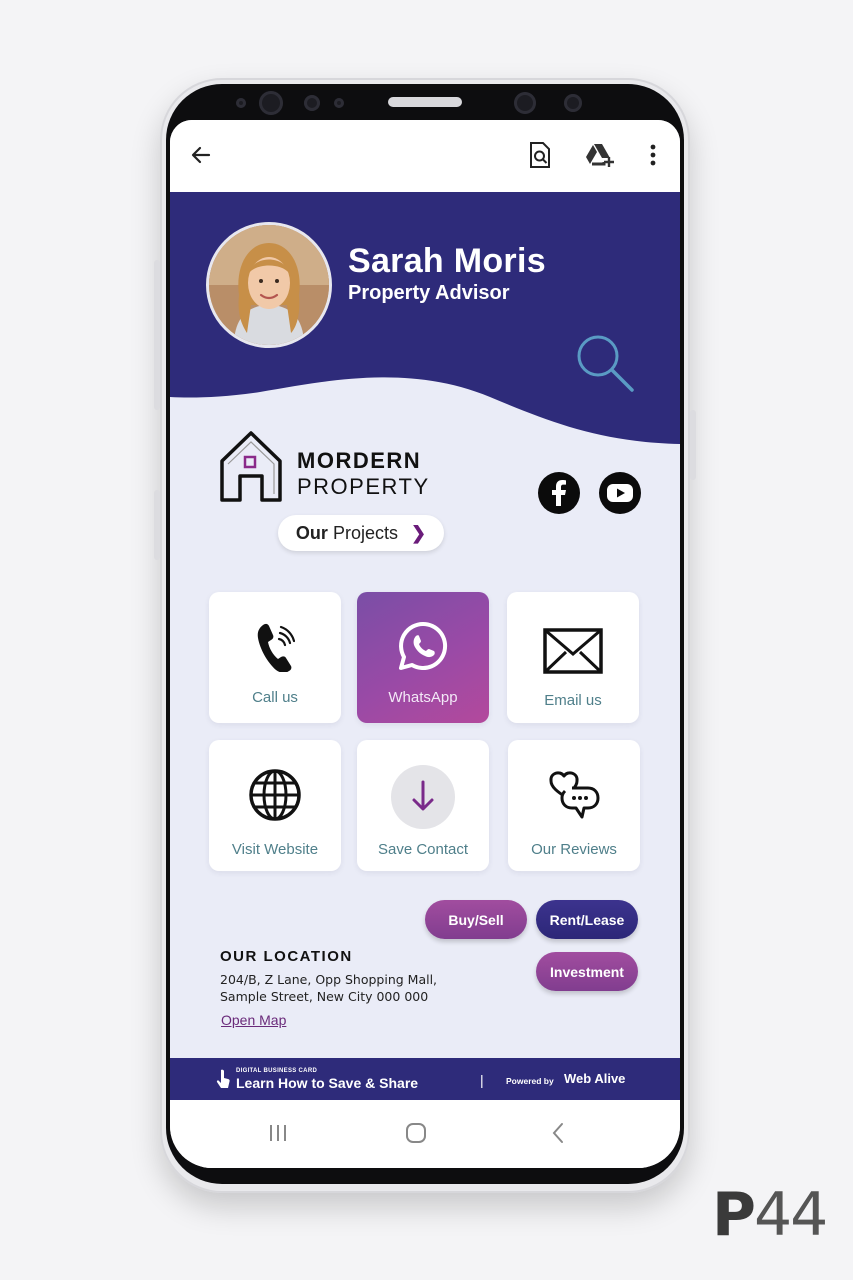 Image resolution: width=853 pixels, height=1280 pixels. I want to click on our-projects-label: Projects, so click(365, 532).